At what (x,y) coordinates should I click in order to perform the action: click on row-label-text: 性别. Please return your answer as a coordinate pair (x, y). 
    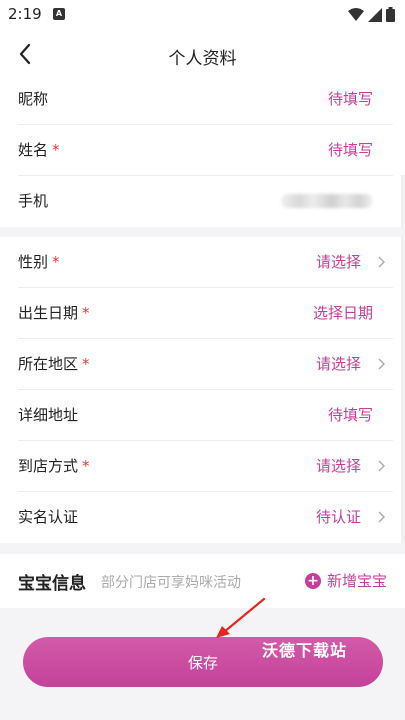
    Looking at the image, I should click on (33, 262).